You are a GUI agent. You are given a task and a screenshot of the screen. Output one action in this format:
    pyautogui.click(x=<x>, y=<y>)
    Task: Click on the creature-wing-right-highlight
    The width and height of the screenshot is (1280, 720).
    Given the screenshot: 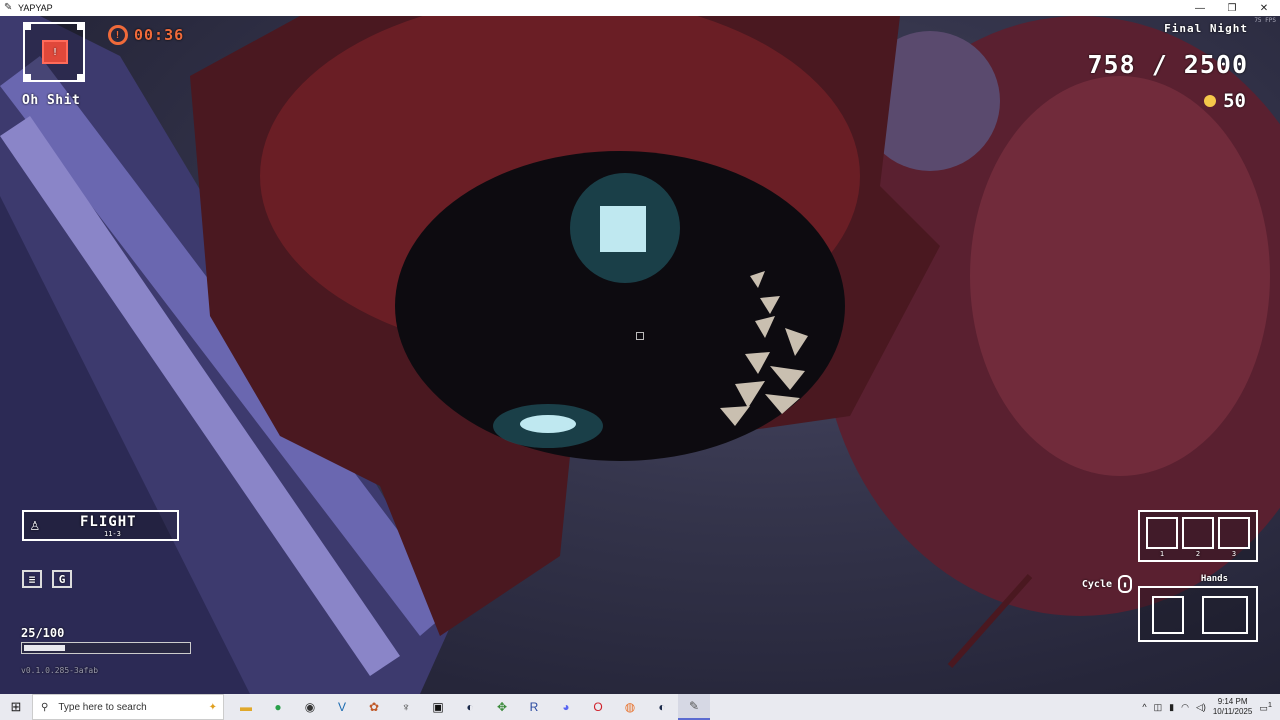 What is the action you would take?
    pyautogui.click(x=1120, y=276)
    